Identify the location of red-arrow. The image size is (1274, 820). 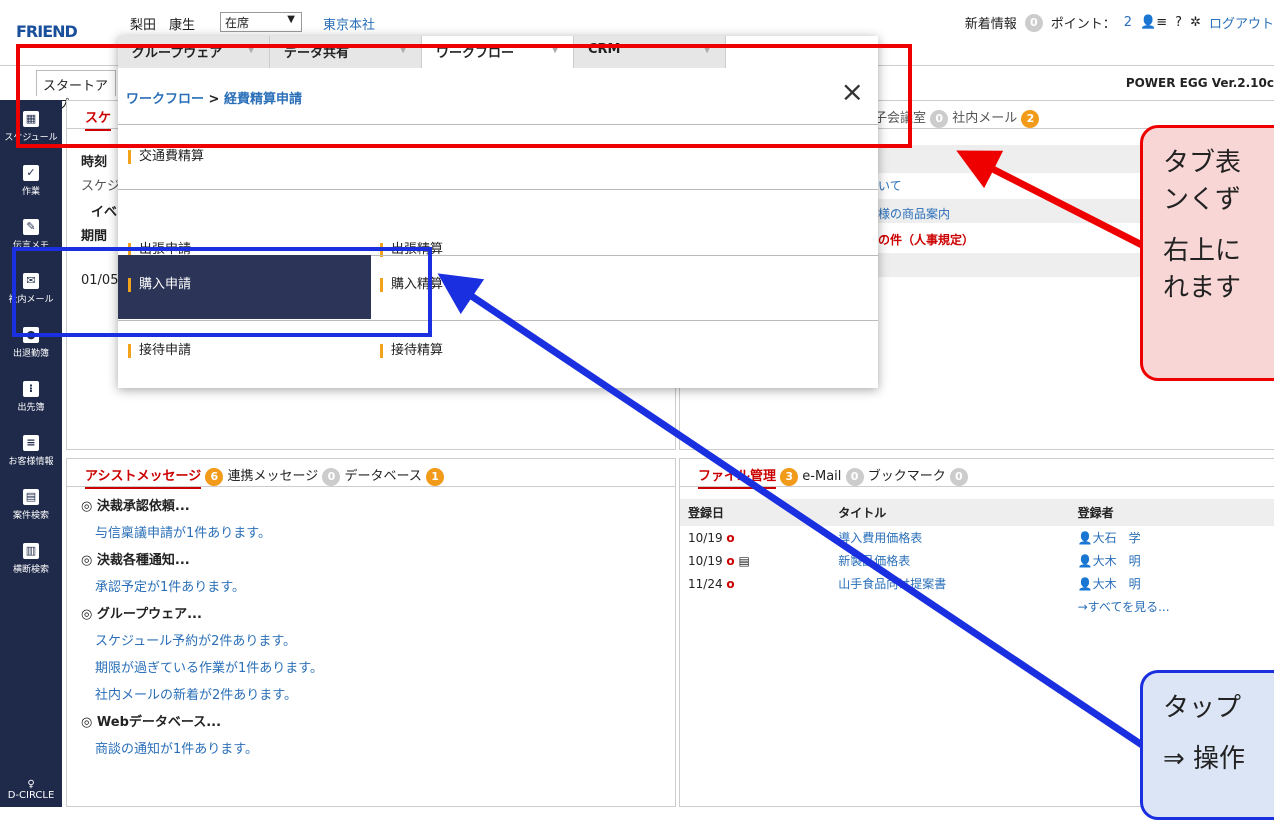
(1050, 199).